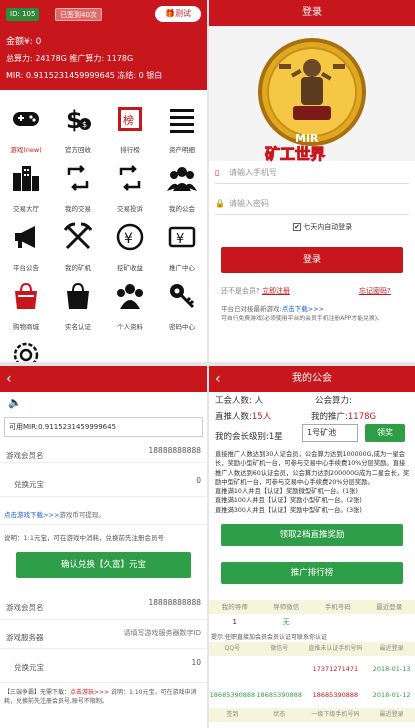  I want to click on downline-table-header: 签到 状态 一级下级手机号码 最近登录, so click(312, 715).